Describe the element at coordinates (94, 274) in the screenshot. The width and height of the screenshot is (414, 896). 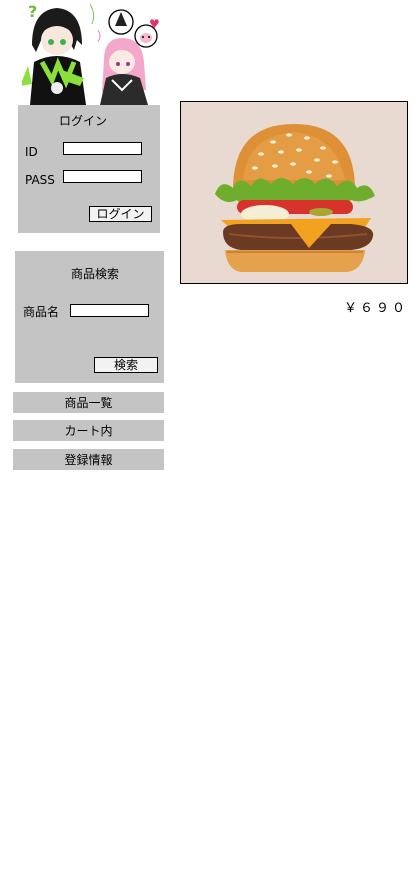
I see `search-title: 商品検索` at that location.